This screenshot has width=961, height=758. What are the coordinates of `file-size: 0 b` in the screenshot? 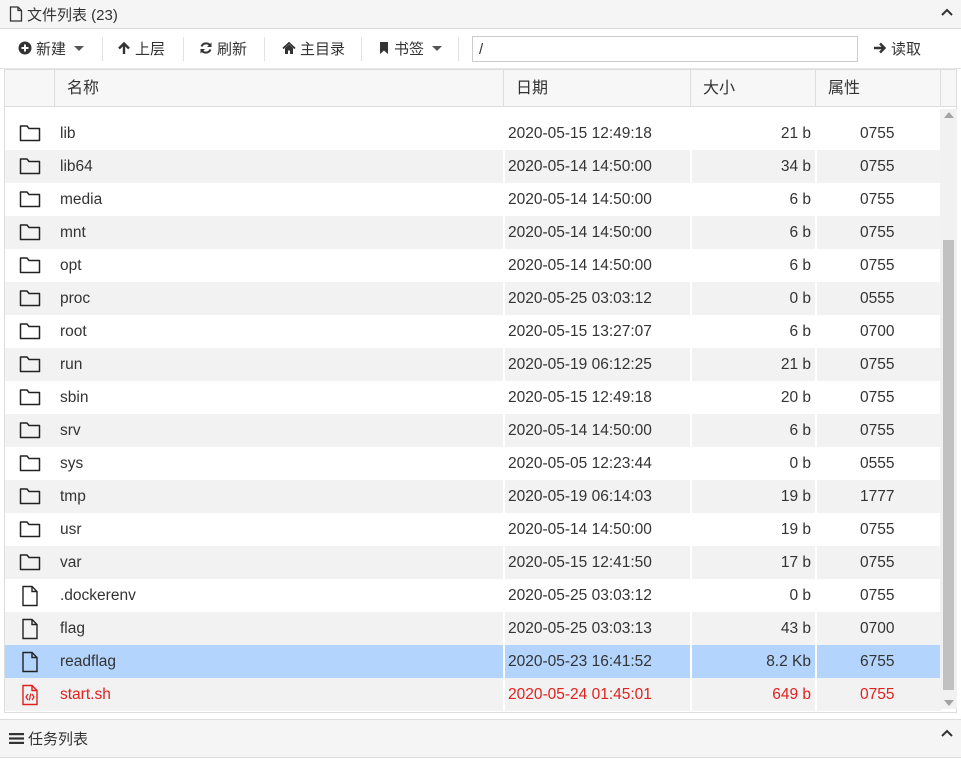 It's located at (800, 298).